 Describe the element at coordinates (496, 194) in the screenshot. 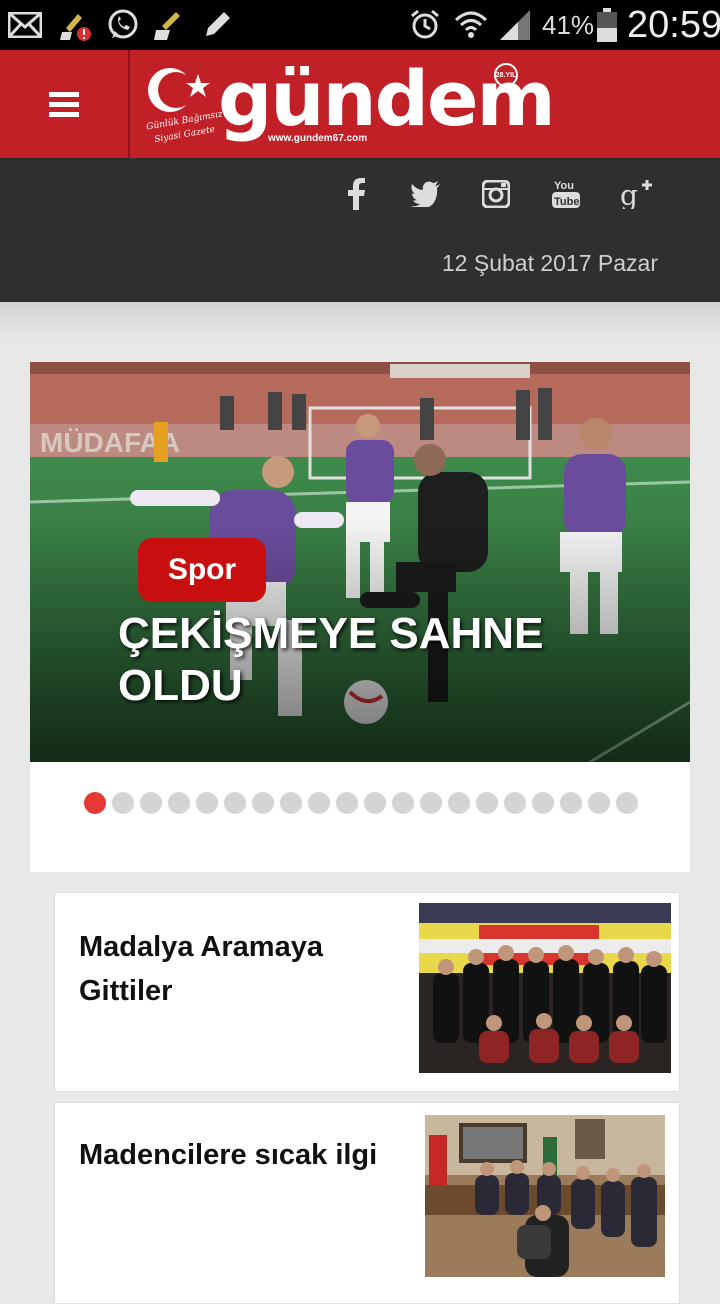

I see `instagram-icon` at that location.